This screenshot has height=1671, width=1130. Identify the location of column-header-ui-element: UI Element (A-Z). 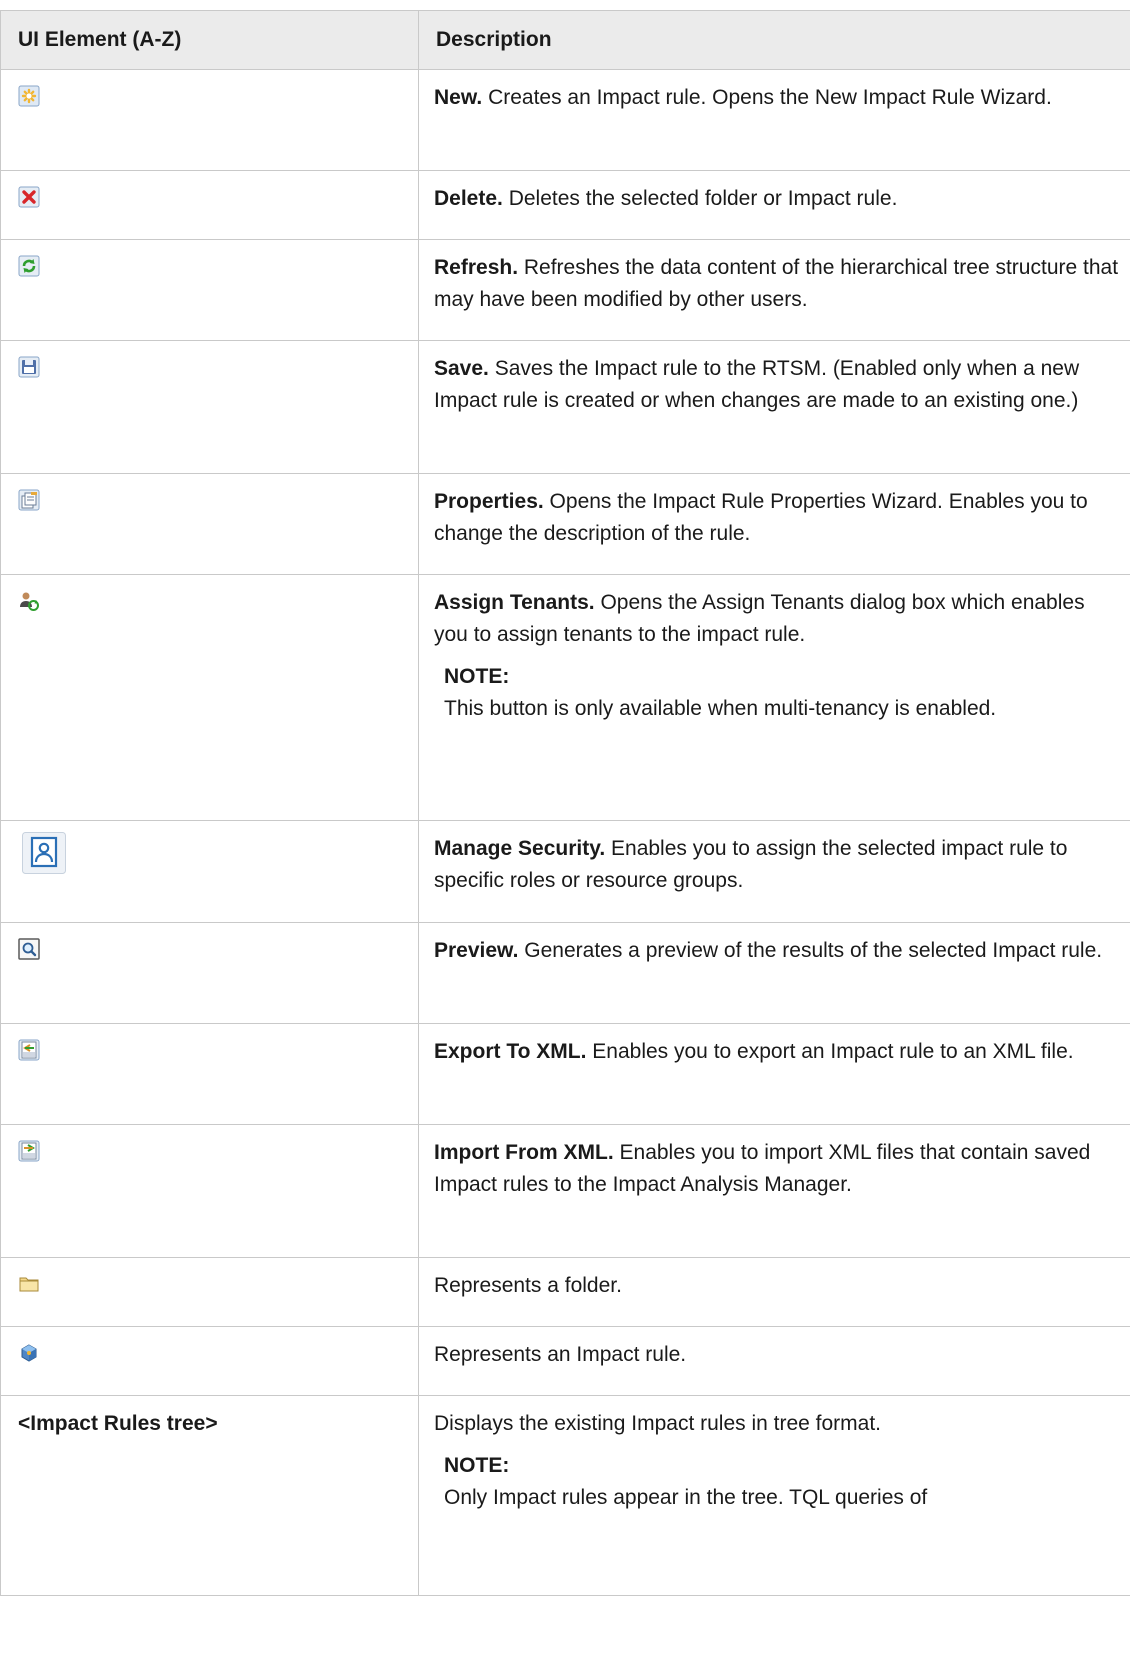
(209, 40).